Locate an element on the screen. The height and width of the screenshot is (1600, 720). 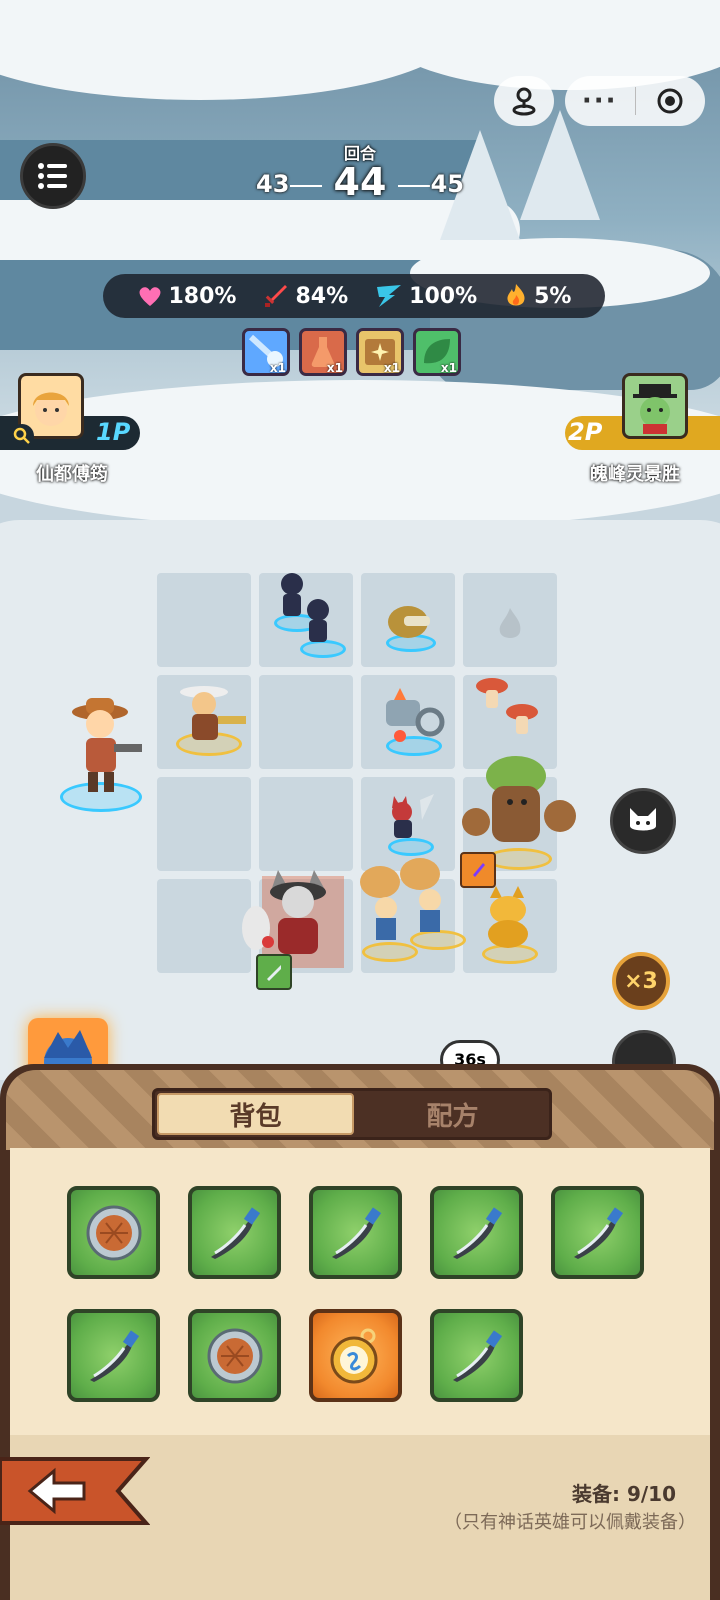
sword-icon is located at coordinates (276, 296).